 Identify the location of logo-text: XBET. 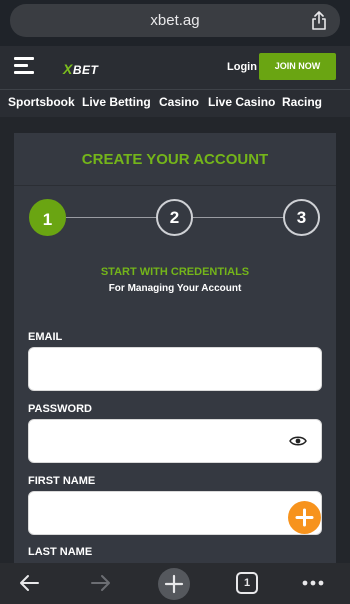
(81, 69).